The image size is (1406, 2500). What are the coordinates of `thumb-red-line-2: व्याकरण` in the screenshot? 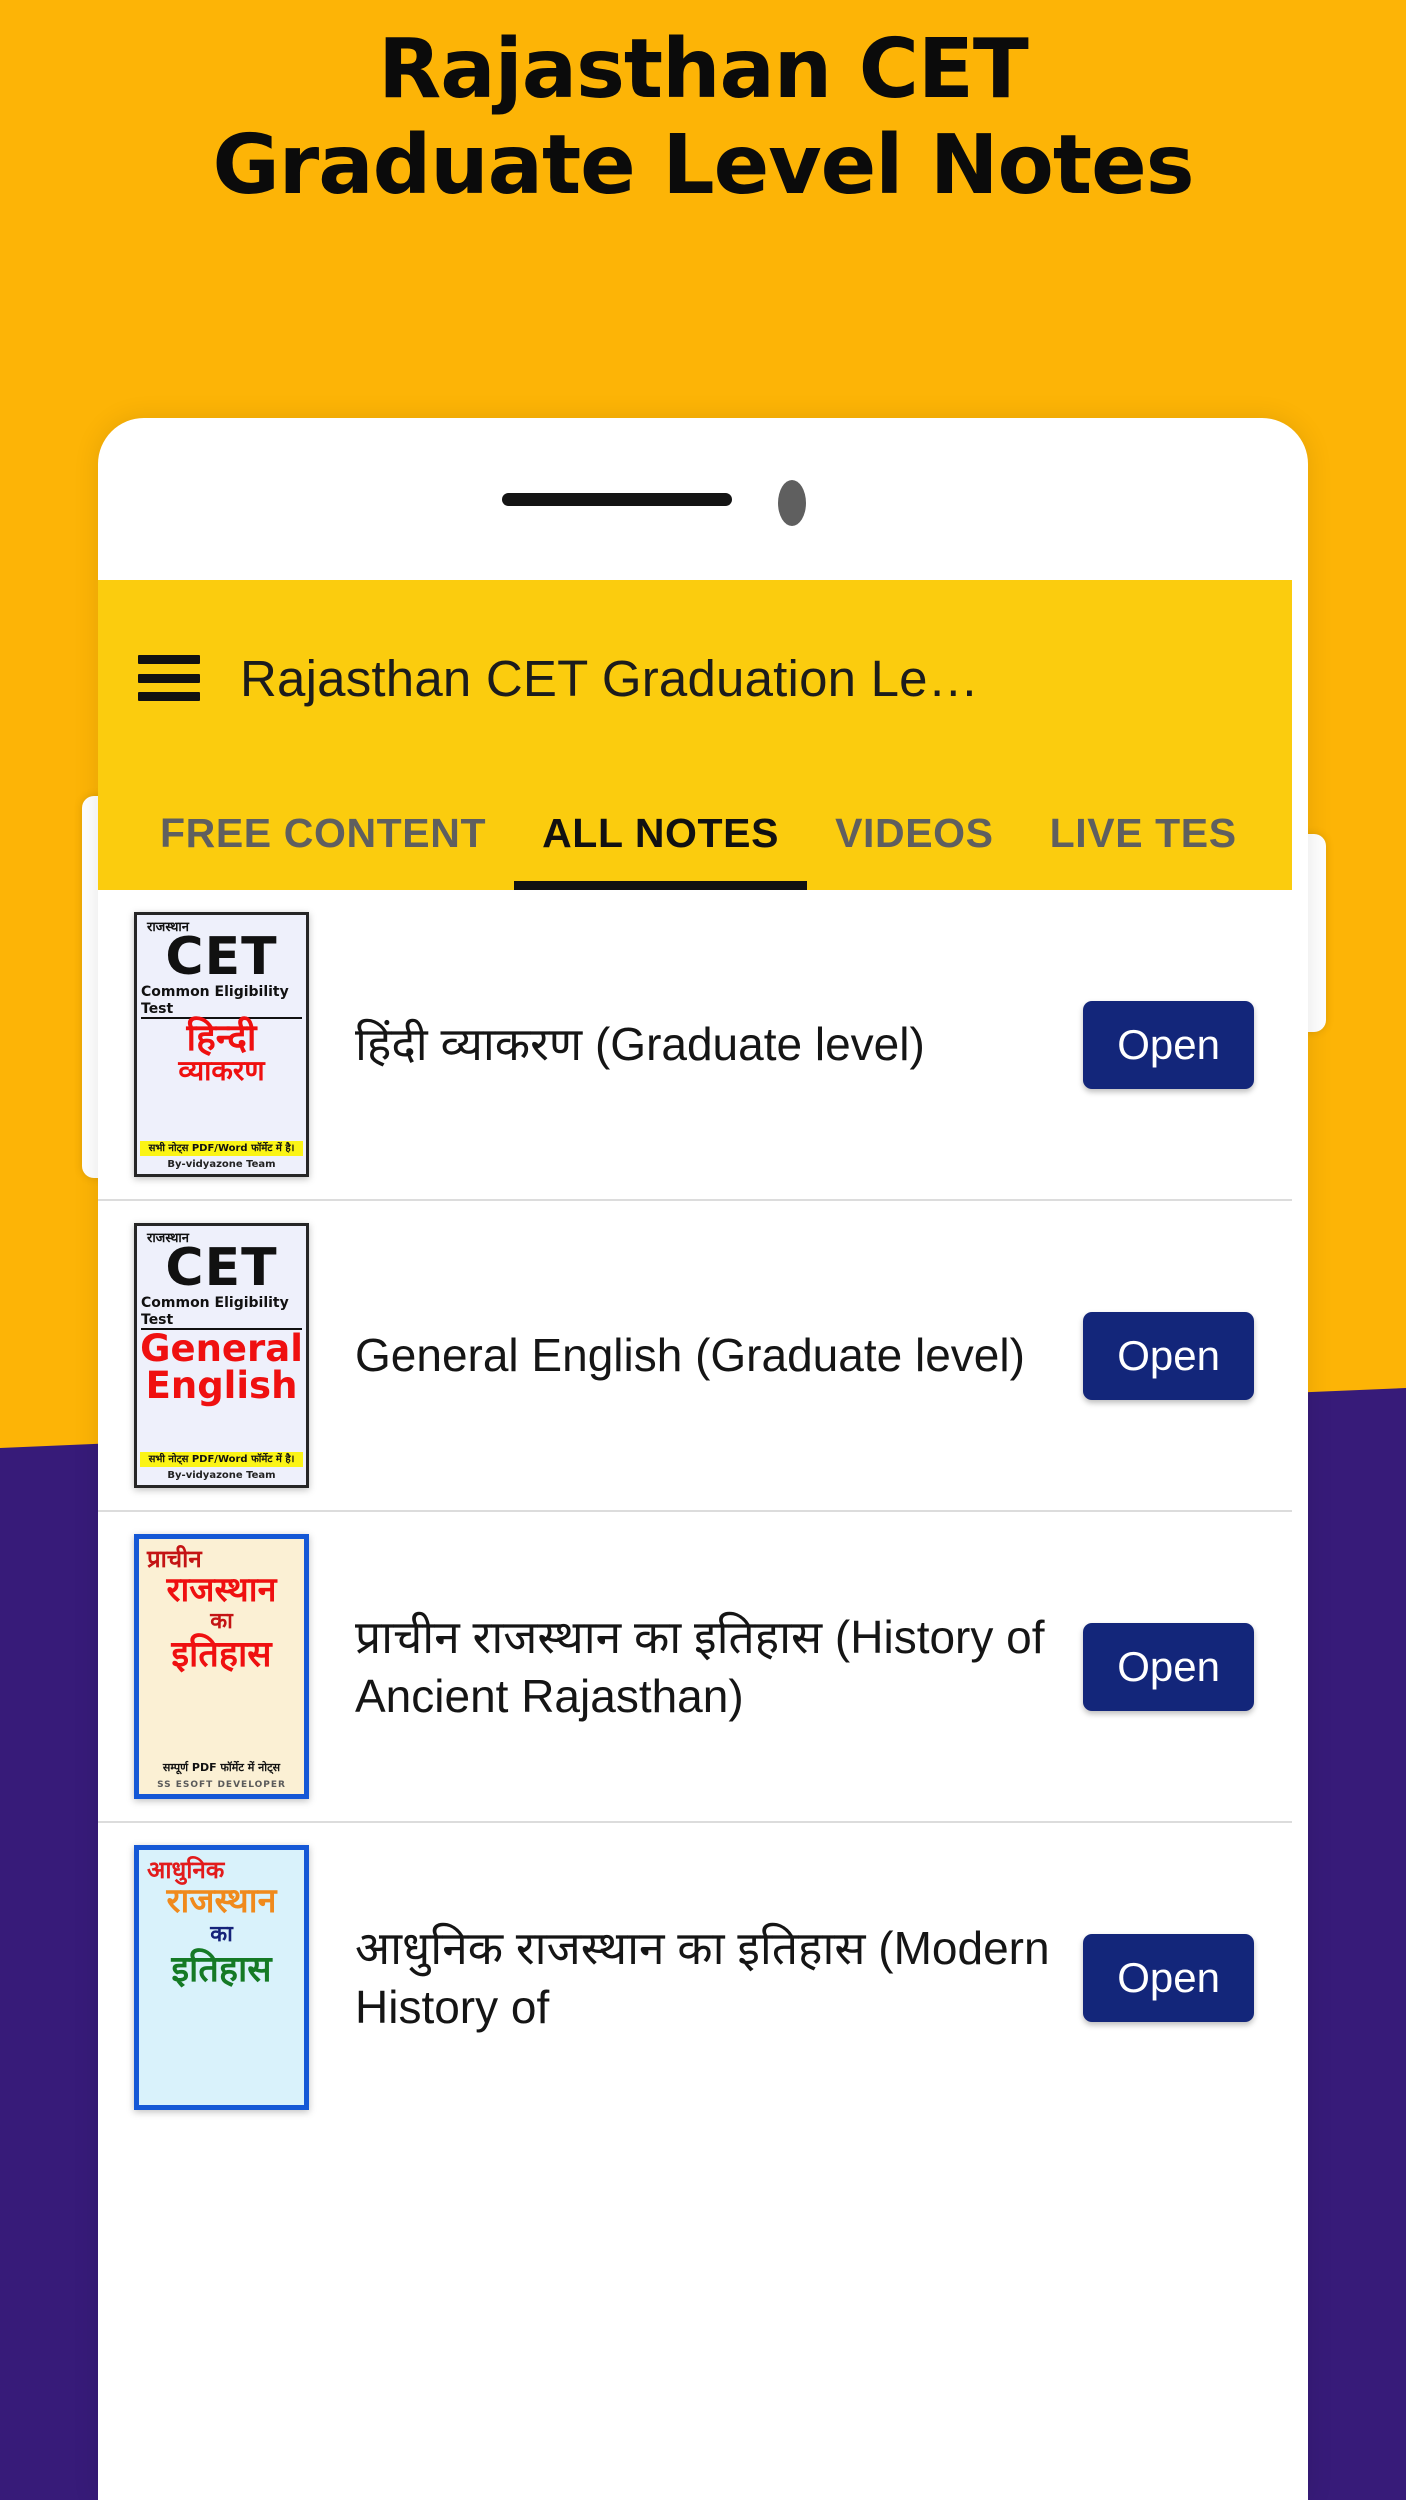 It's located at (221, 1071).